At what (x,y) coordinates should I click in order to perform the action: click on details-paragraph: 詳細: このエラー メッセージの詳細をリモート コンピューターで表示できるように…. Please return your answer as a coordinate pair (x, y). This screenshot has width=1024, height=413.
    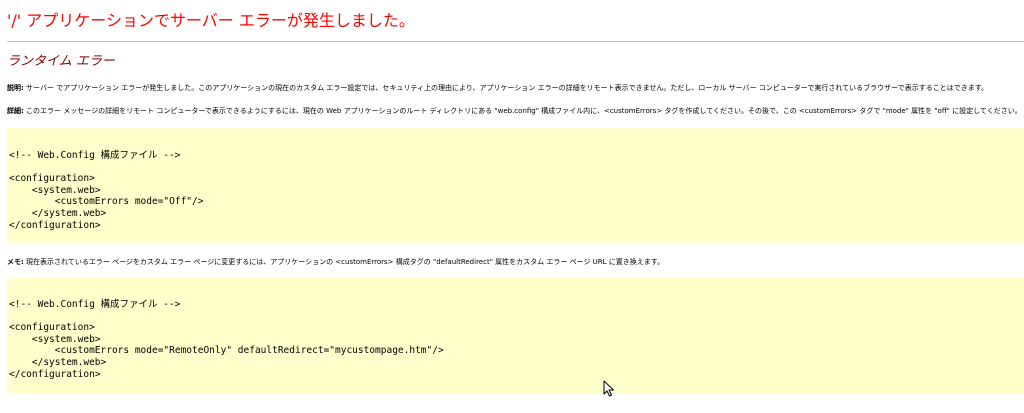
    Looking at the image, I should click on (514, 111).